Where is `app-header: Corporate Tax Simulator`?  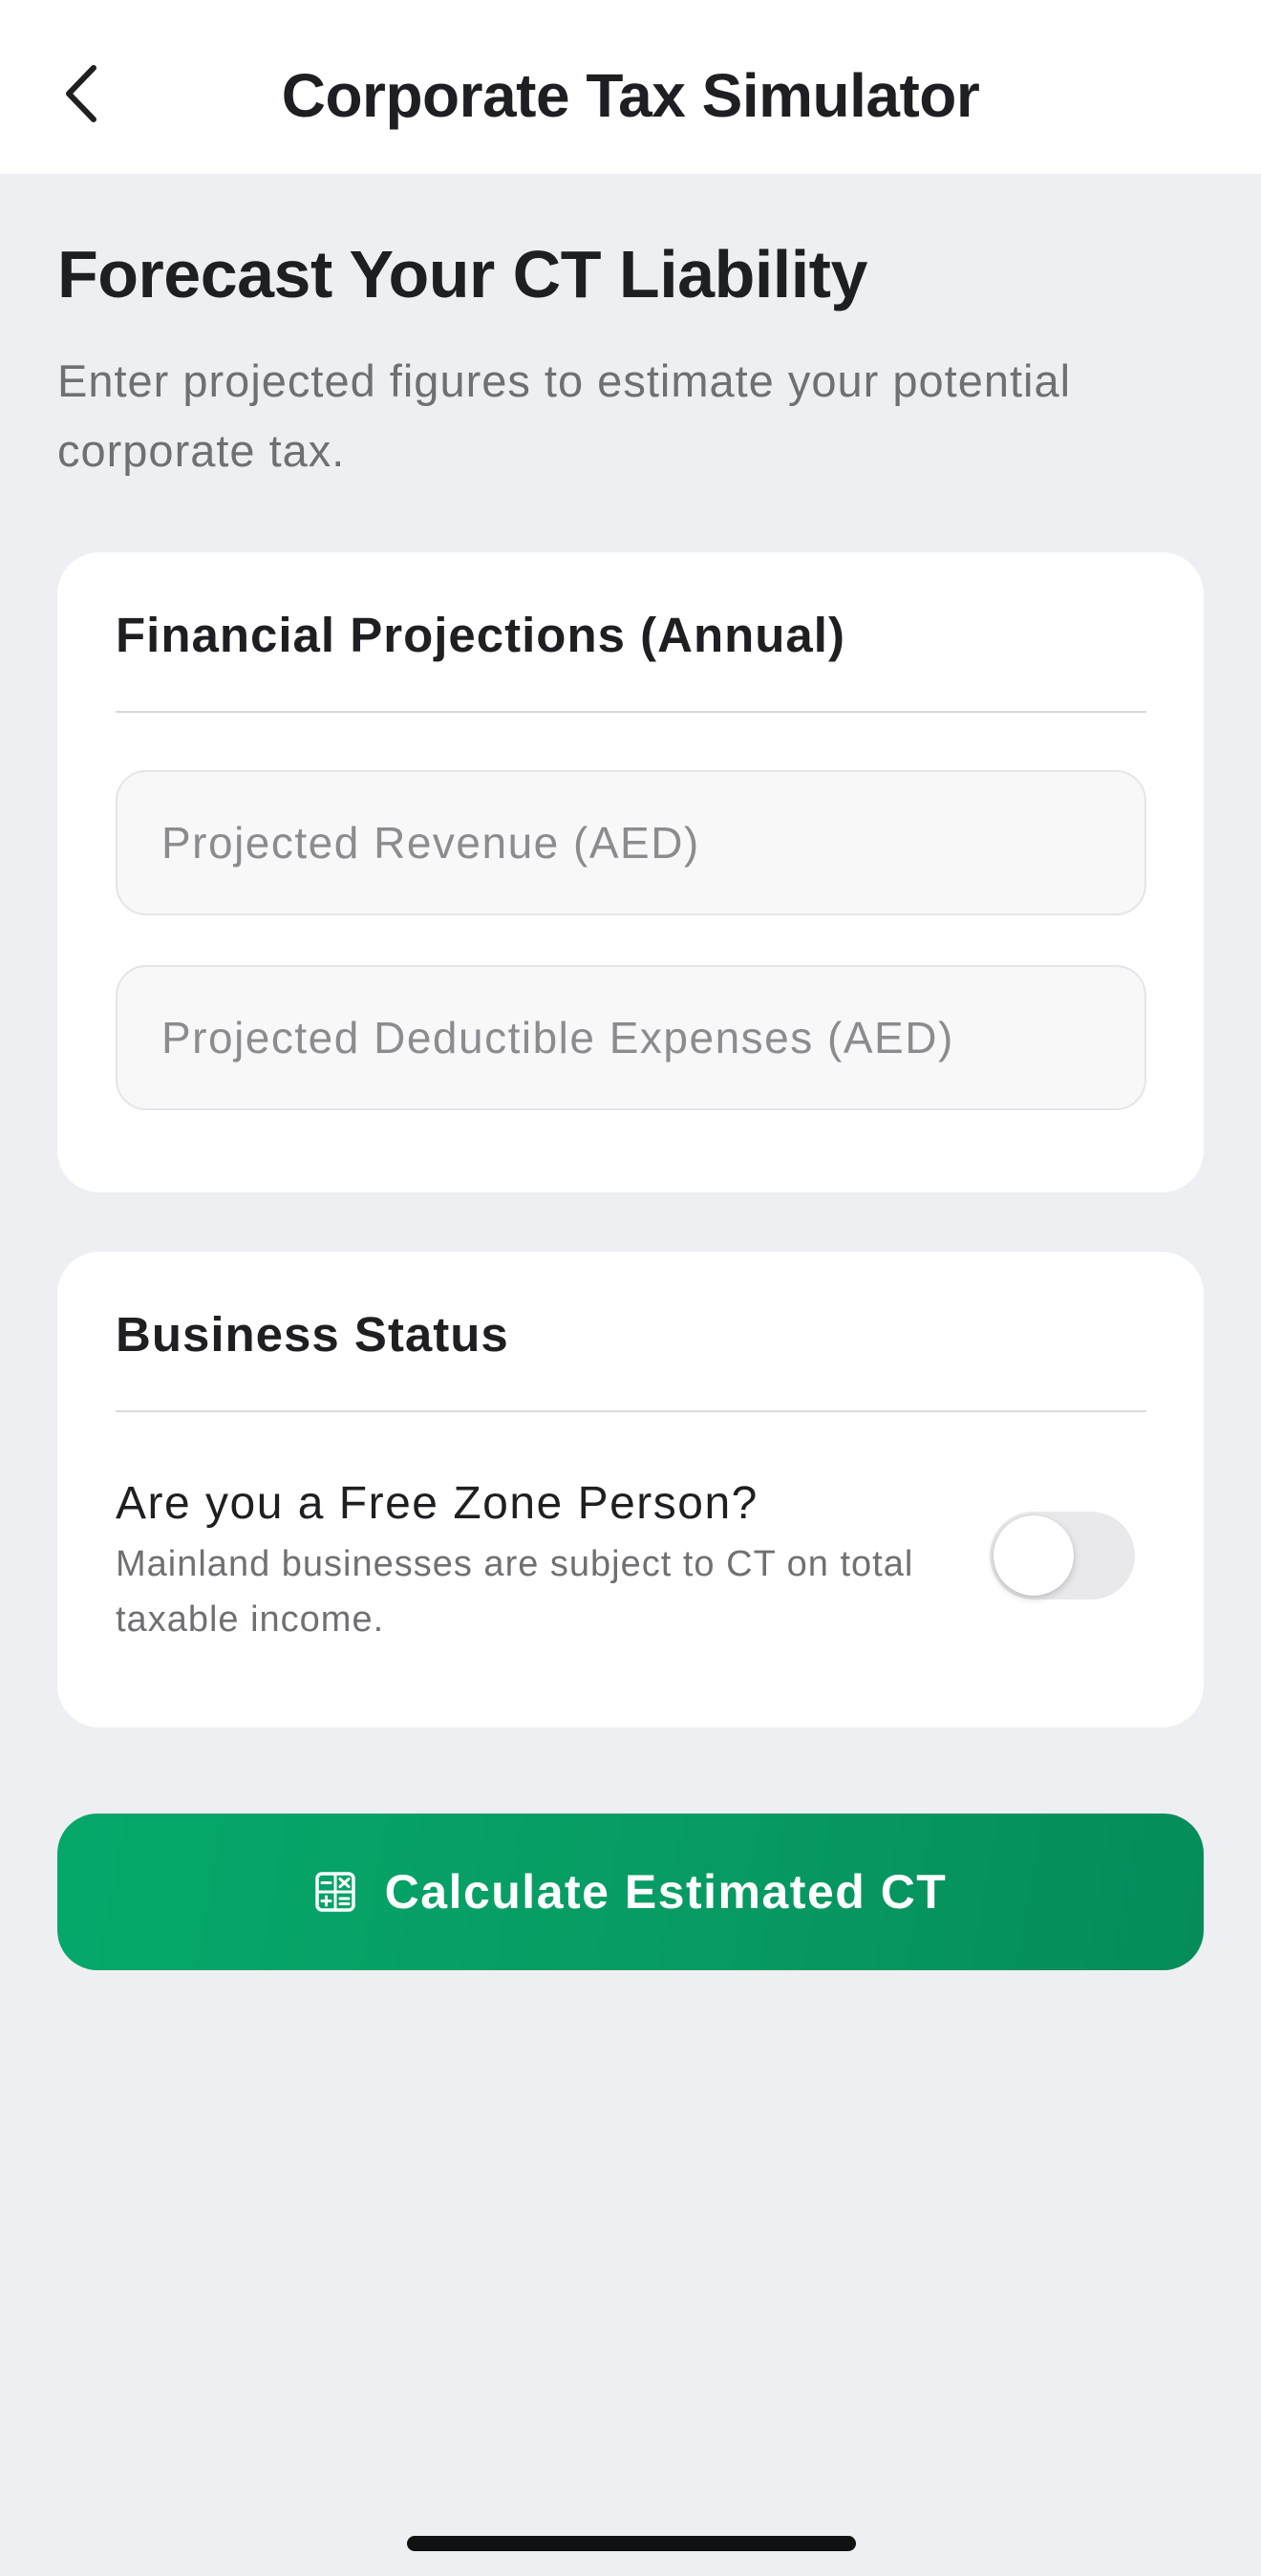 app-header: Corporate Tax Simulator is located at coordinates (630, 87).